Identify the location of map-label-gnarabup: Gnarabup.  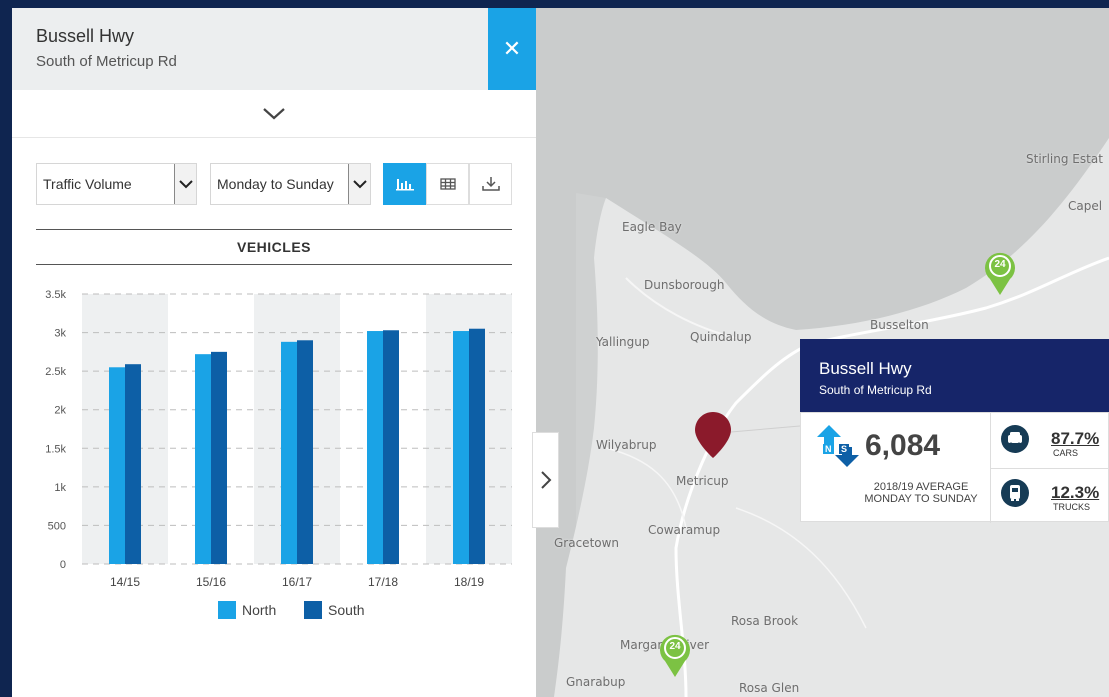
(596, 682).